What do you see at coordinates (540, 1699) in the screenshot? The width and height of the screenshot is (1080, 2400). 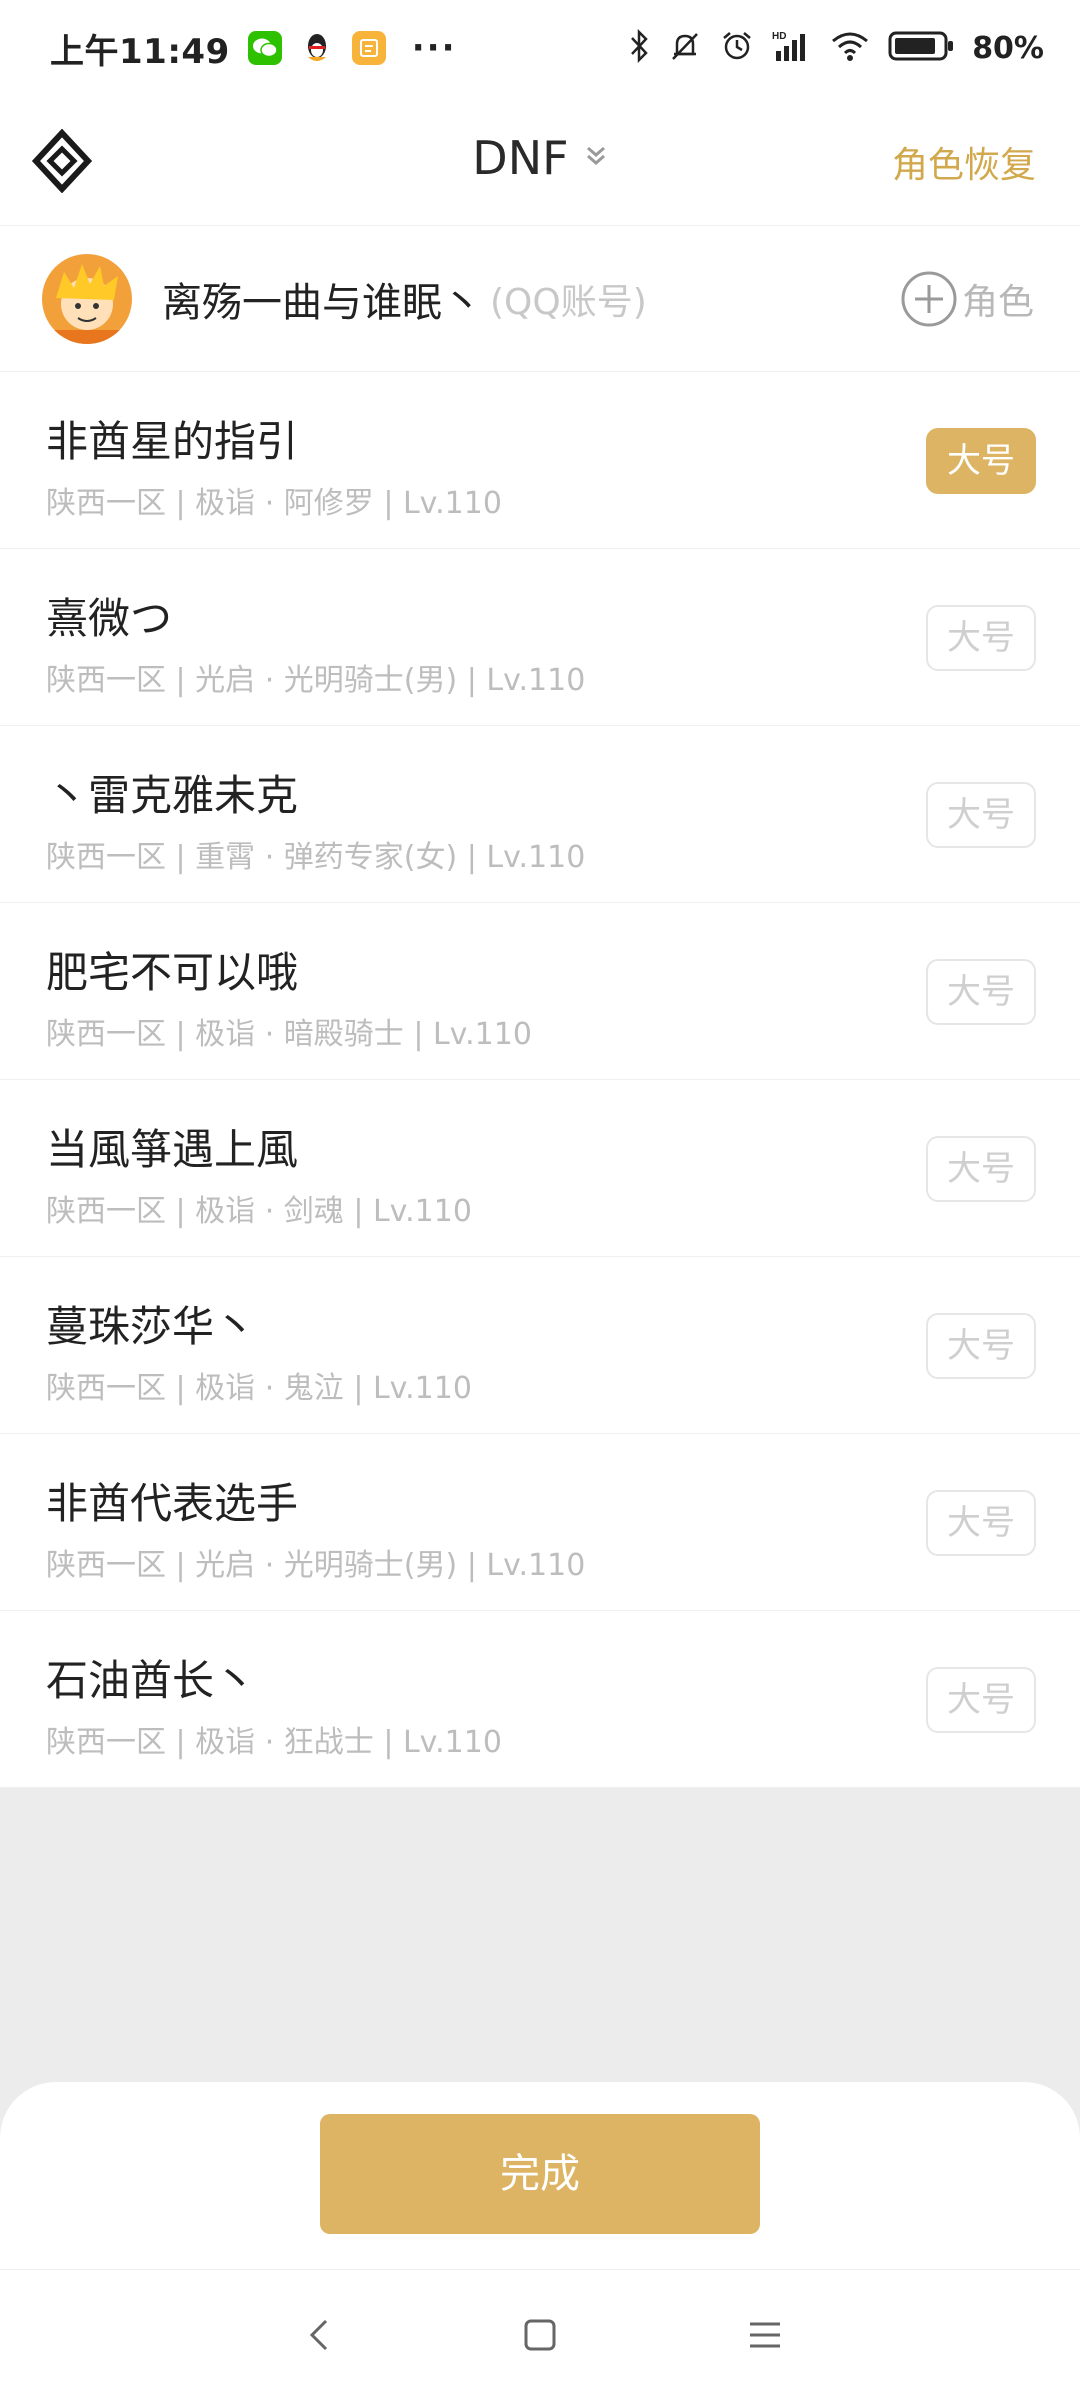 I see `role-item: 石油酋长丶 陕西一区 | 极诣 · 狂战士 | Lv.110 大号` at bounding box center [540, 1699].